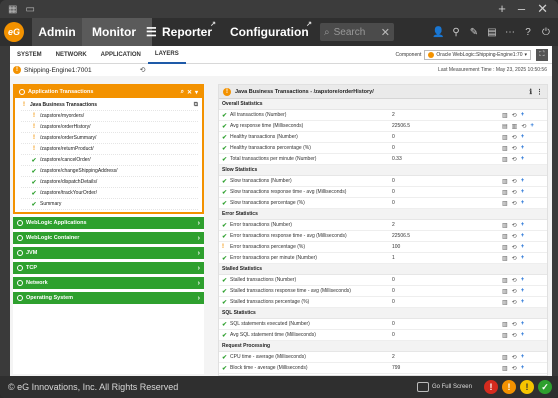  I want to click on category-item: TCP ›, so click(108, 268).